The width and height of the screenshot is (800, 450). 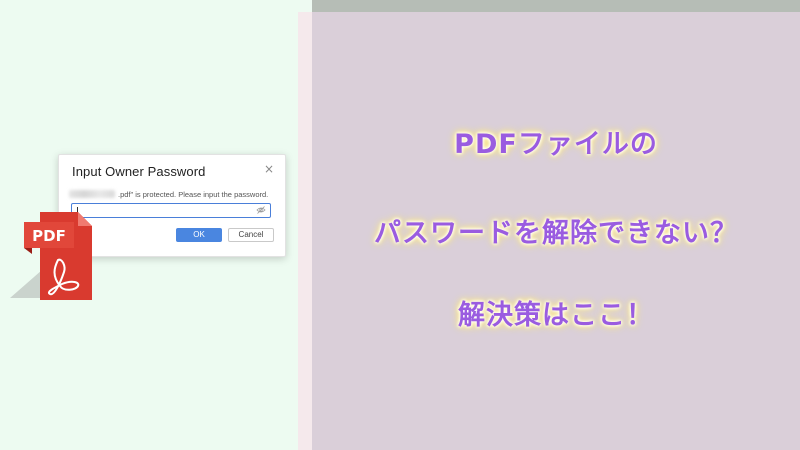 I want to click on divider-strip, so click(x=305, y=231).